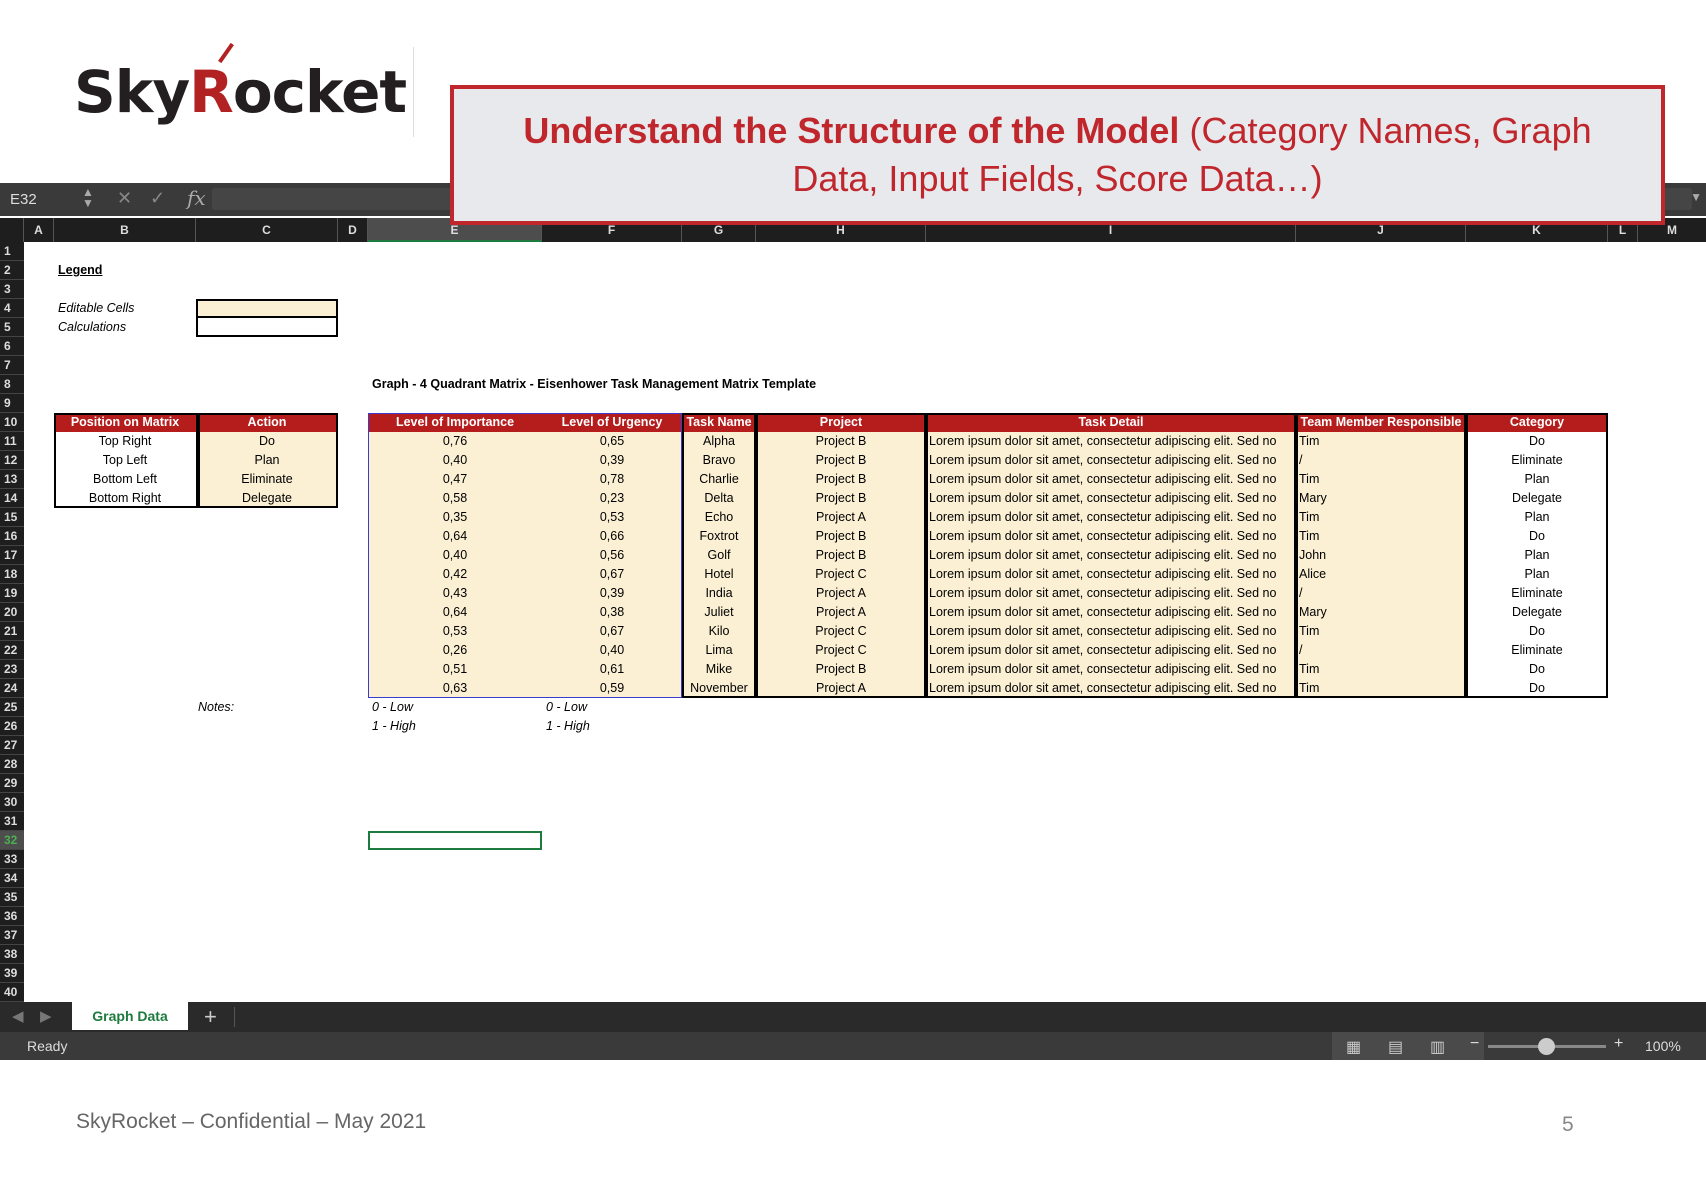 This screenshot has width=1706, height=1182. I want to click on row-header-15: 15, so click(12, 517).